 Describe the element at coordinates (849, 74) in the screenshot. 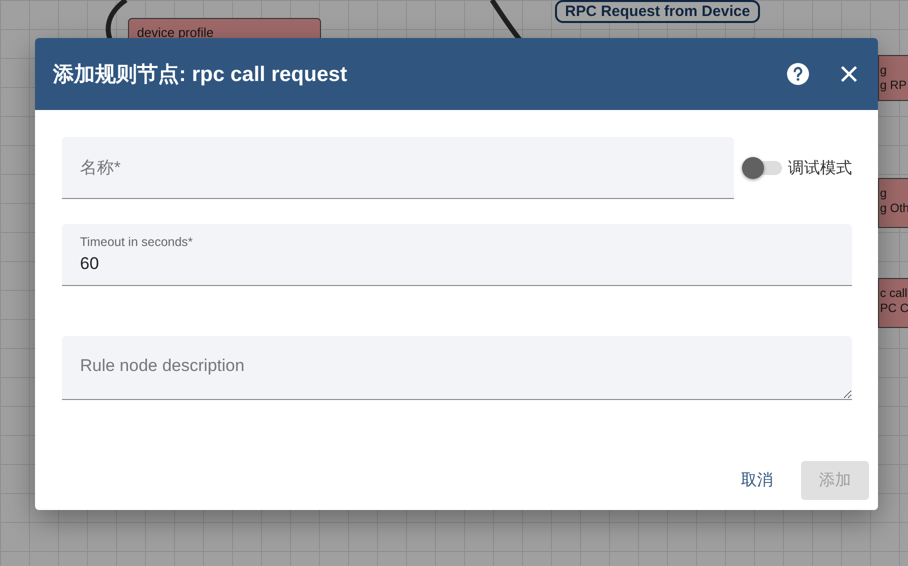

I see `close-icon` at that location.